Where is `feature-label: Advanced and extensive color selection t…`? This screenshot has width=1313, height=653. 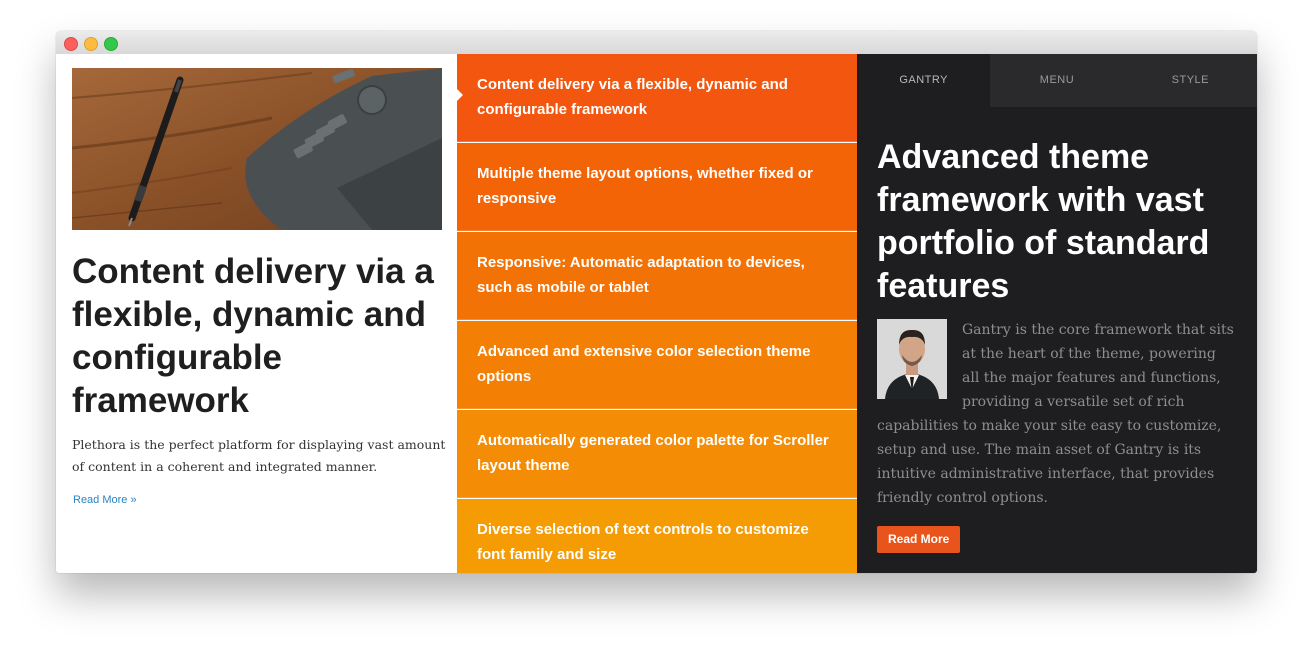 feature-label: Advanced and extensive color selection t… is located at coordinates (644, 364).